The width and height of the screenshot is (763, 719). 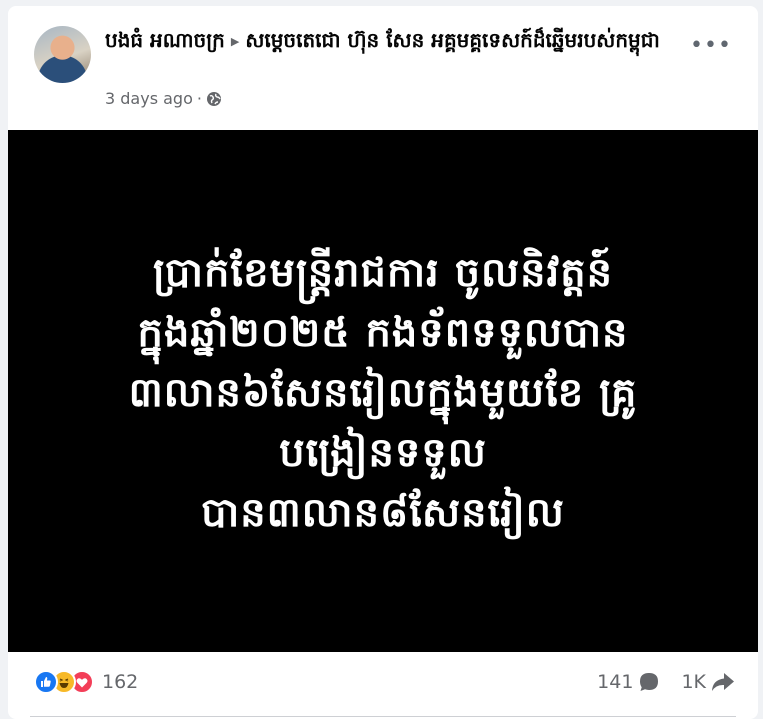 What do you see at coordinates (86, 682) in the screenshot?
I see `reactions-summary: 162` at bounding box center [86, 682].